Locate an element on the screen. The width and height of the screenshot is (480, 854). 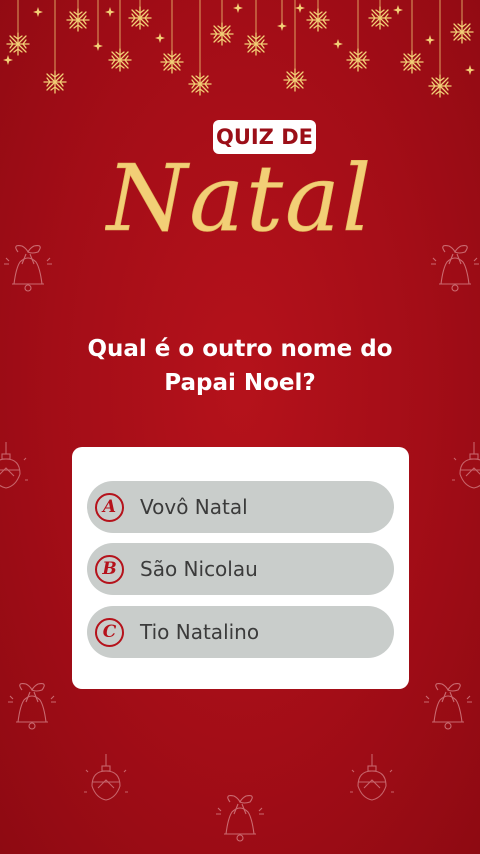
option-c: C Tio Natalino is located at coordinates (240, 632).